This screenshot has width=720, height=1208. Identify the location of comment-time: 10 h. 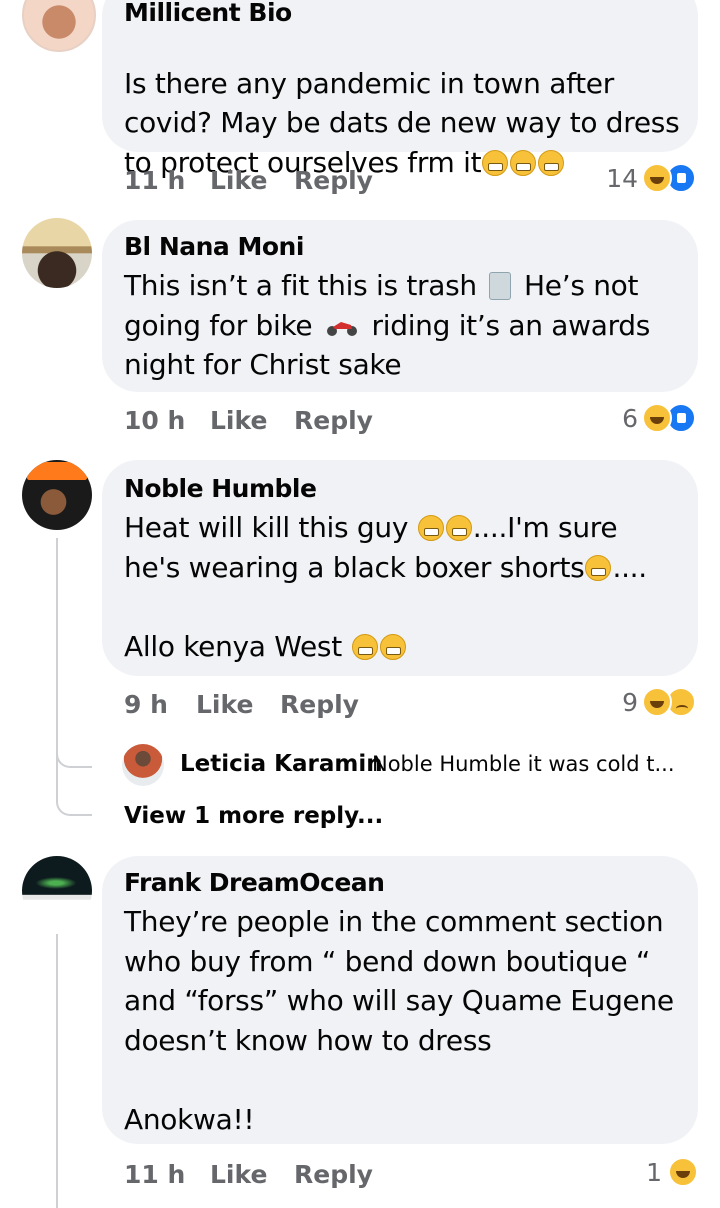
(154, 420).